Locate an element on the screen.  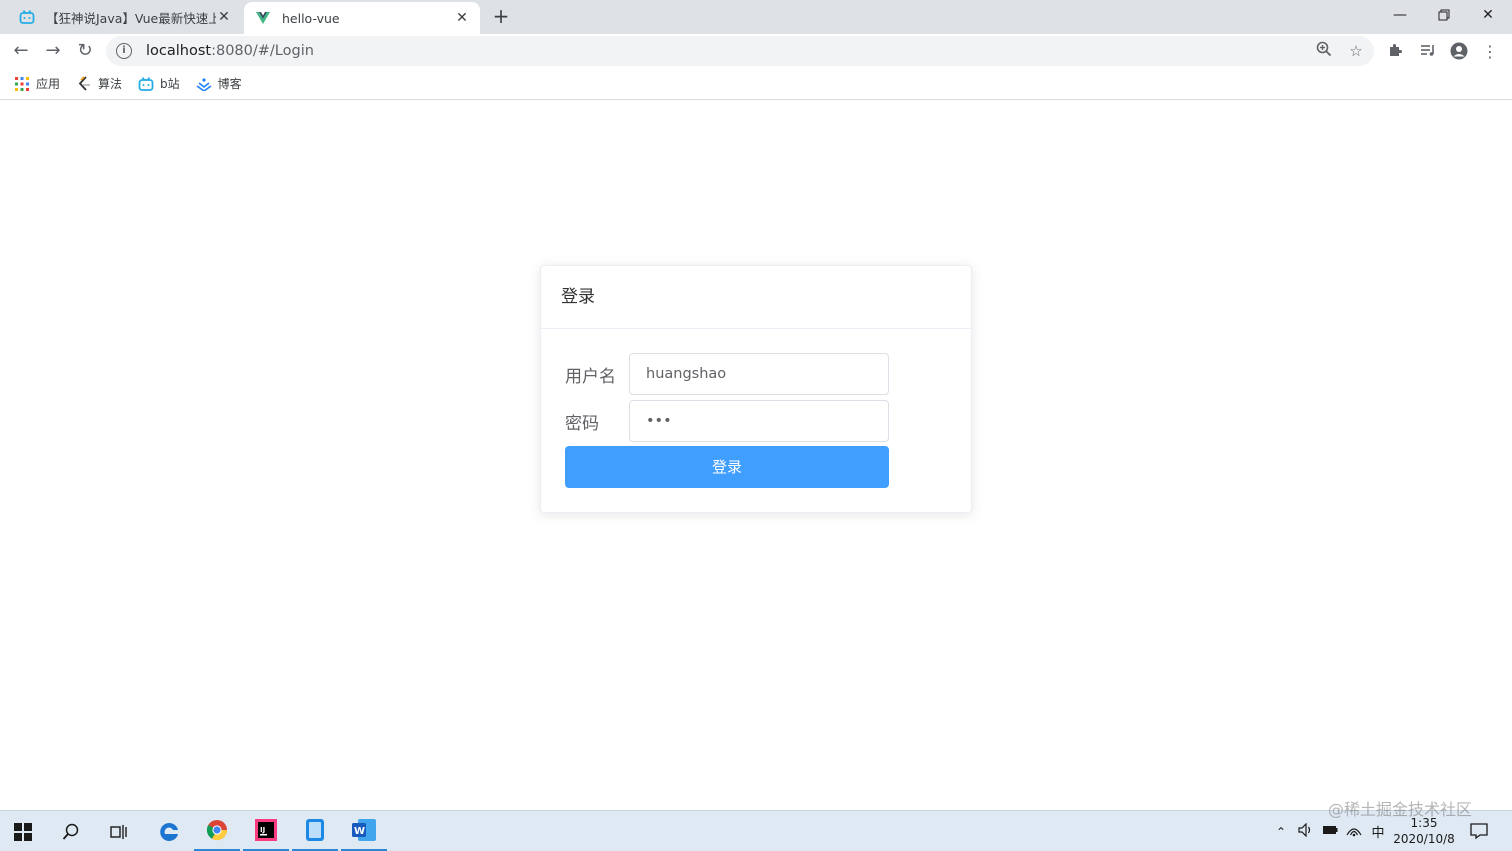
reload-icon: ↻ is located at coordinates (85, 51).